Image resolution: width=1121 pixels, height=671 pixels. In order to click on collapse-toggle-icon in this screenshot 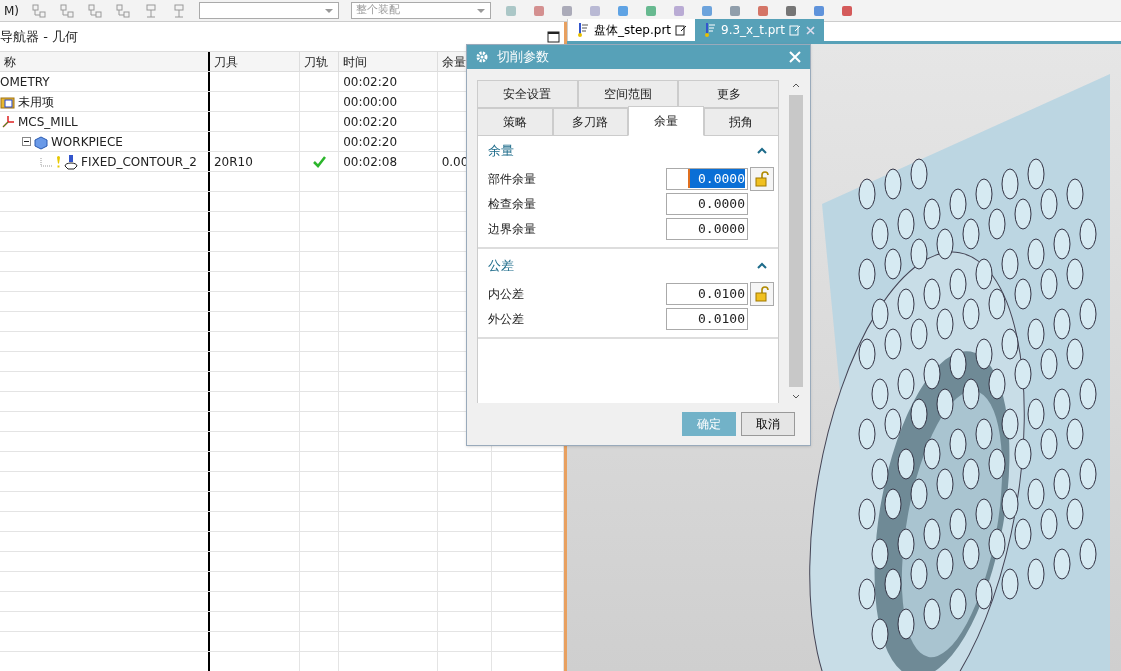, I will do `click(26, 141)`.